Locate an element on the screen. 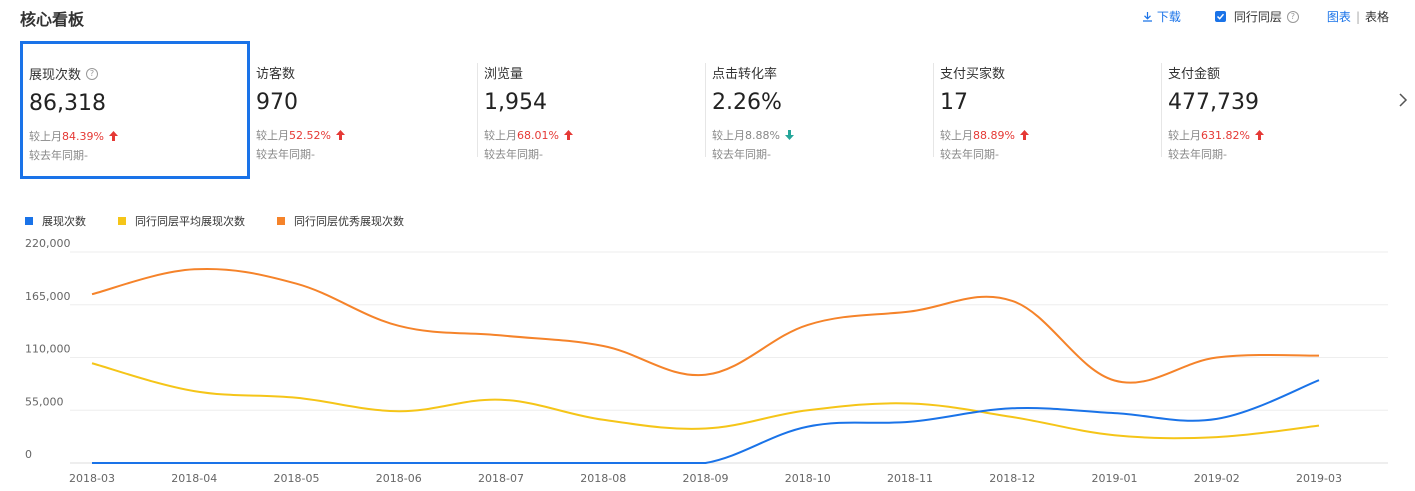  download-icon is located at coordinates (1147, 17).